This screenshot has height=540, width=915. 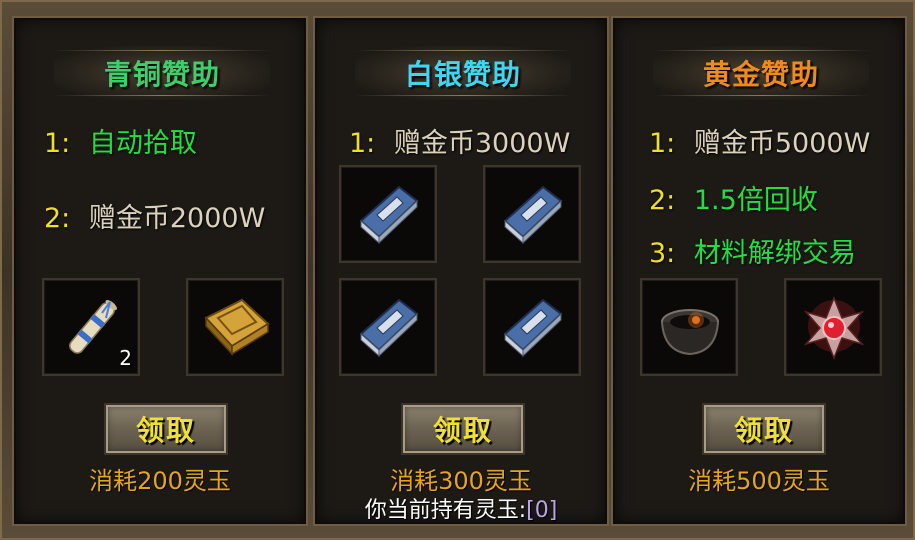 I want to click on jade-balance-value: [0], so click(x=542, y=510).